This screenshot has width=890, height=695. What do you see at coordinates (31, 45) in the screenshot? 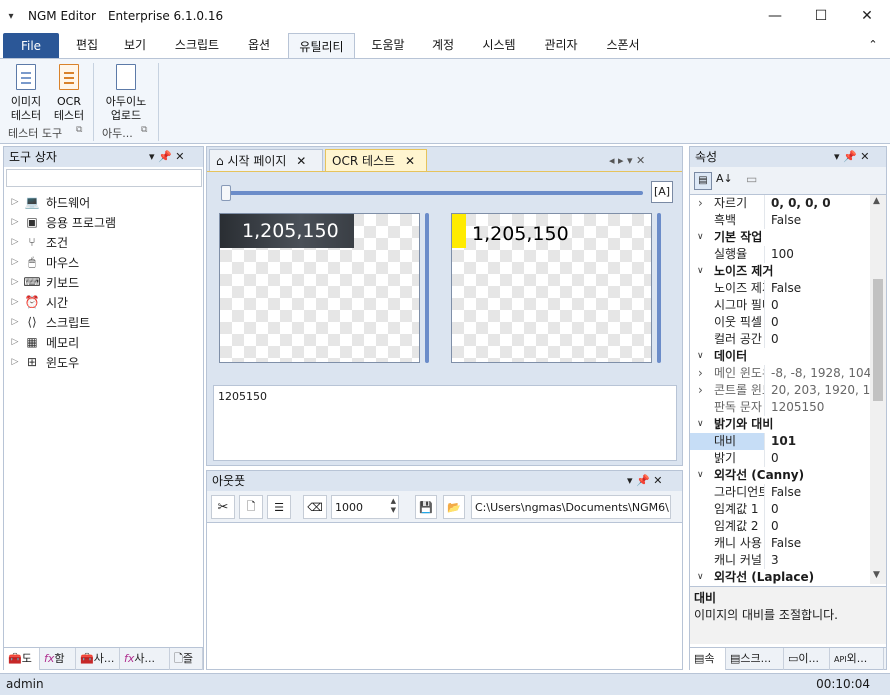
I see `menu-file: File` at bounding box center [31, 45].